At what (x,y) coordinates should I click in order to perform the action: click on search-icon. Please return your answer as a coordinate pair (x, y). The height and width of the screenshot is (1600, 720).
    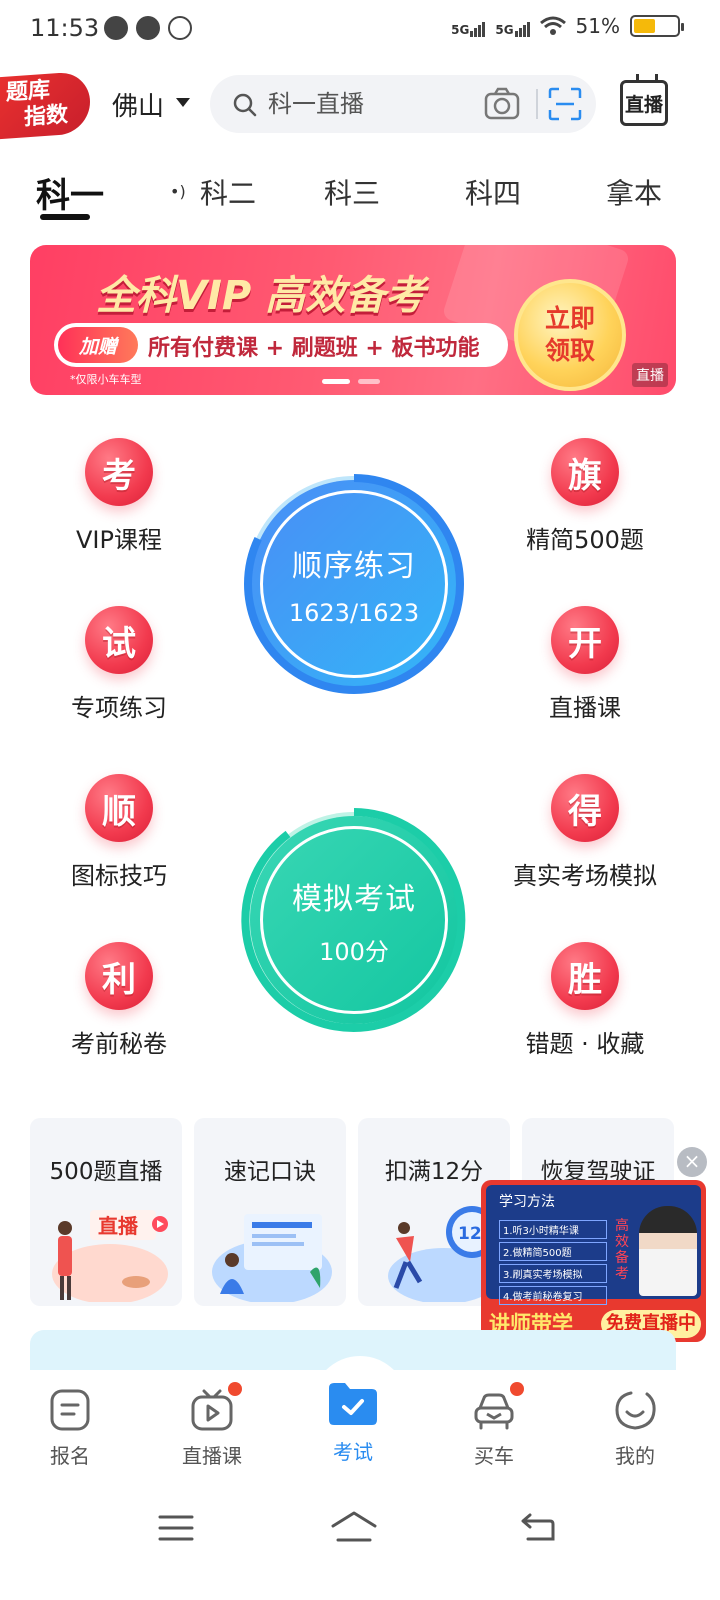
    Looking at the image, I should click on (245, 105).